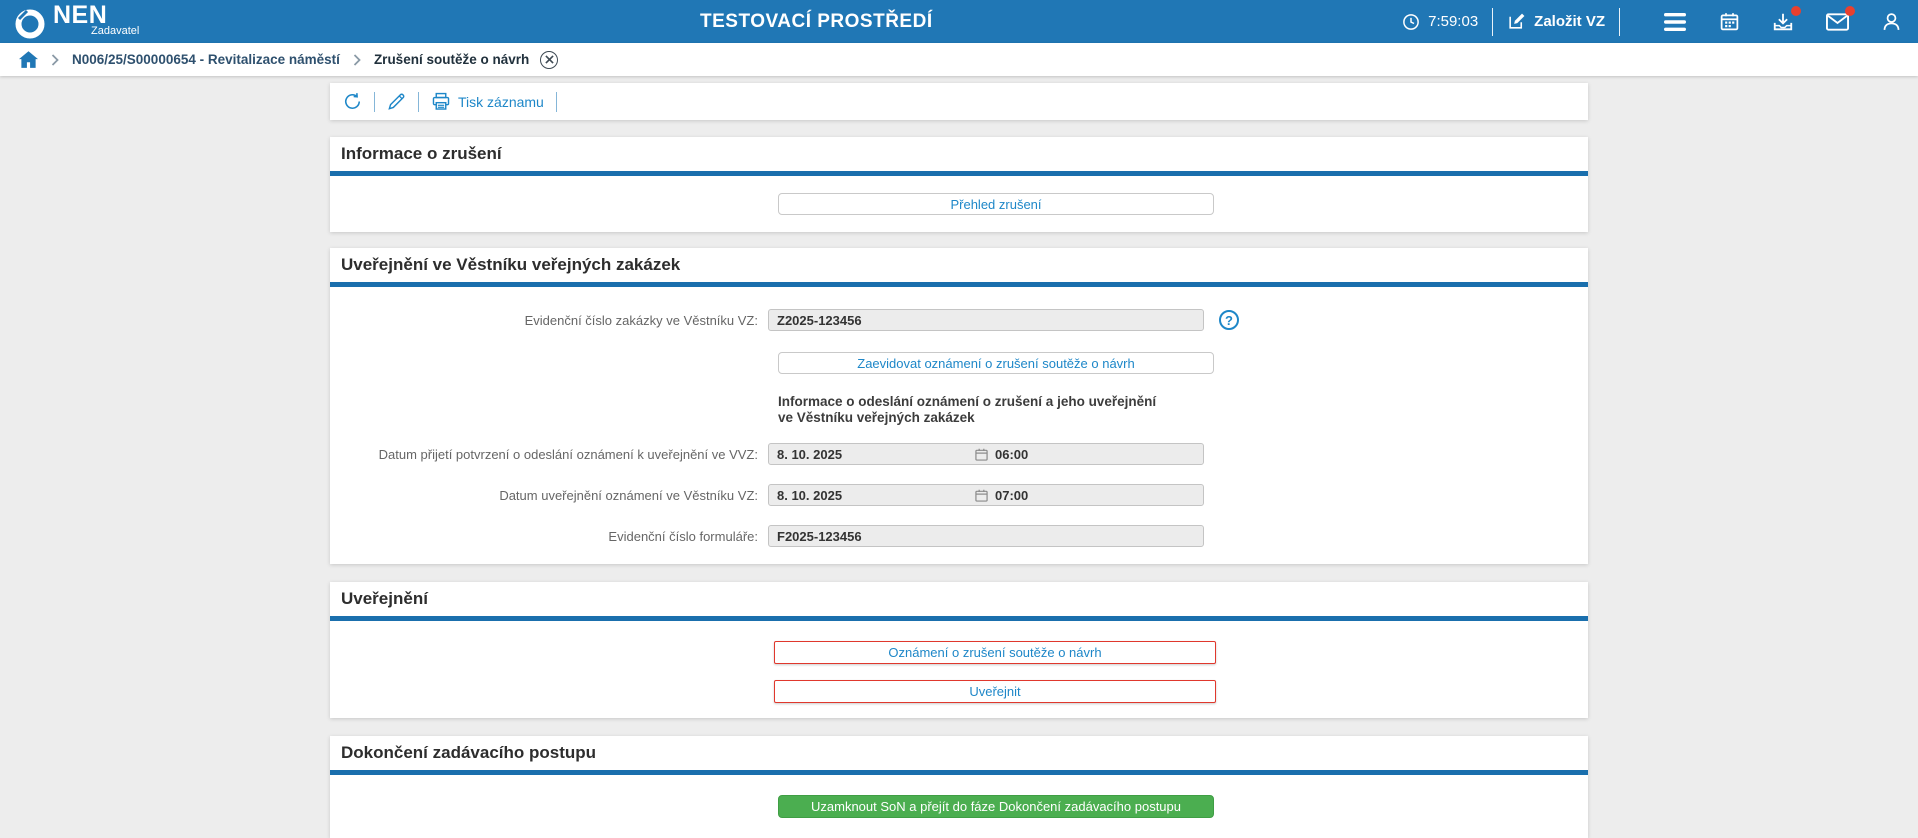  Describe the element at coordinates (995, 691) in the screenshot. I see `publish-button: Uveřejnit` at that location.